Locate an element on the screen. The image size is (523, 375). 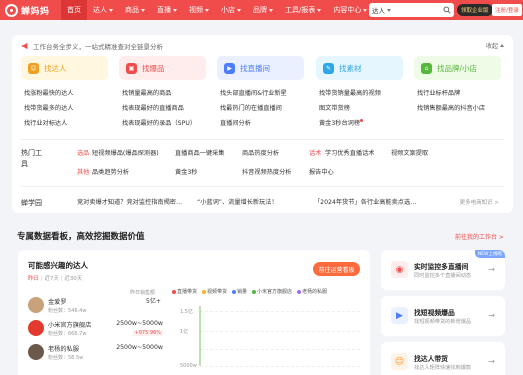
feature-card: ▶ 找短视频爆品 找短视频带货的新增爆品 → is located at coordinates (443, 316).